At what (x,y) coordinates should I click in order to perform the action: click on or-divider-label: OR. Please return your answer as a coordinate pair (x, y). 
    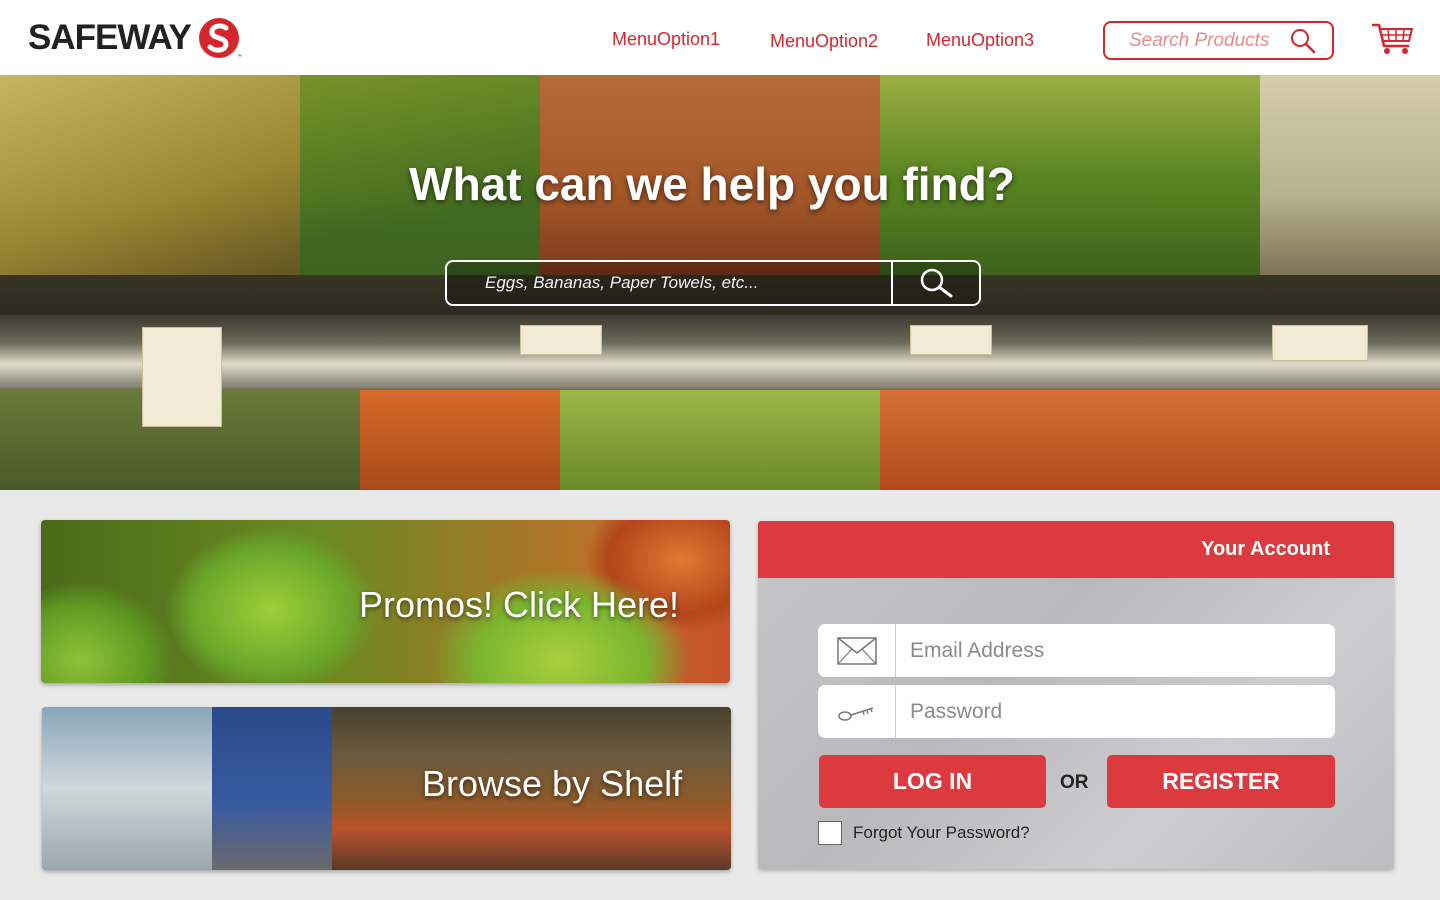
    Looking at the image, I should click on (1074, 782).